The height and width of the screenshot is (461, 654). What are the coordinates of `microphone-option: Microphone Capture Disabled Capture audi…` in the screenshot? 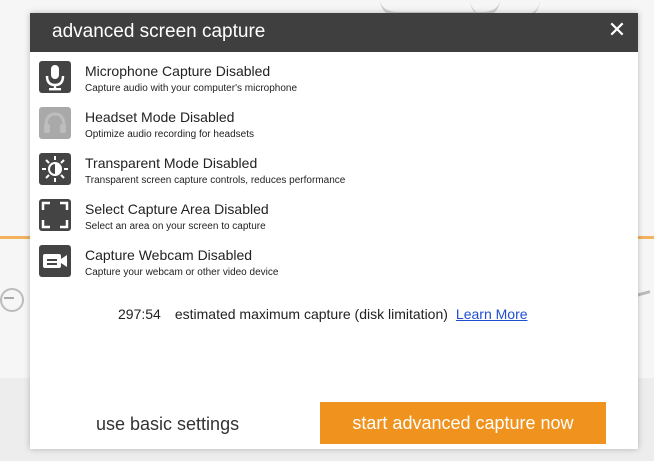 It's located at (334, 82).